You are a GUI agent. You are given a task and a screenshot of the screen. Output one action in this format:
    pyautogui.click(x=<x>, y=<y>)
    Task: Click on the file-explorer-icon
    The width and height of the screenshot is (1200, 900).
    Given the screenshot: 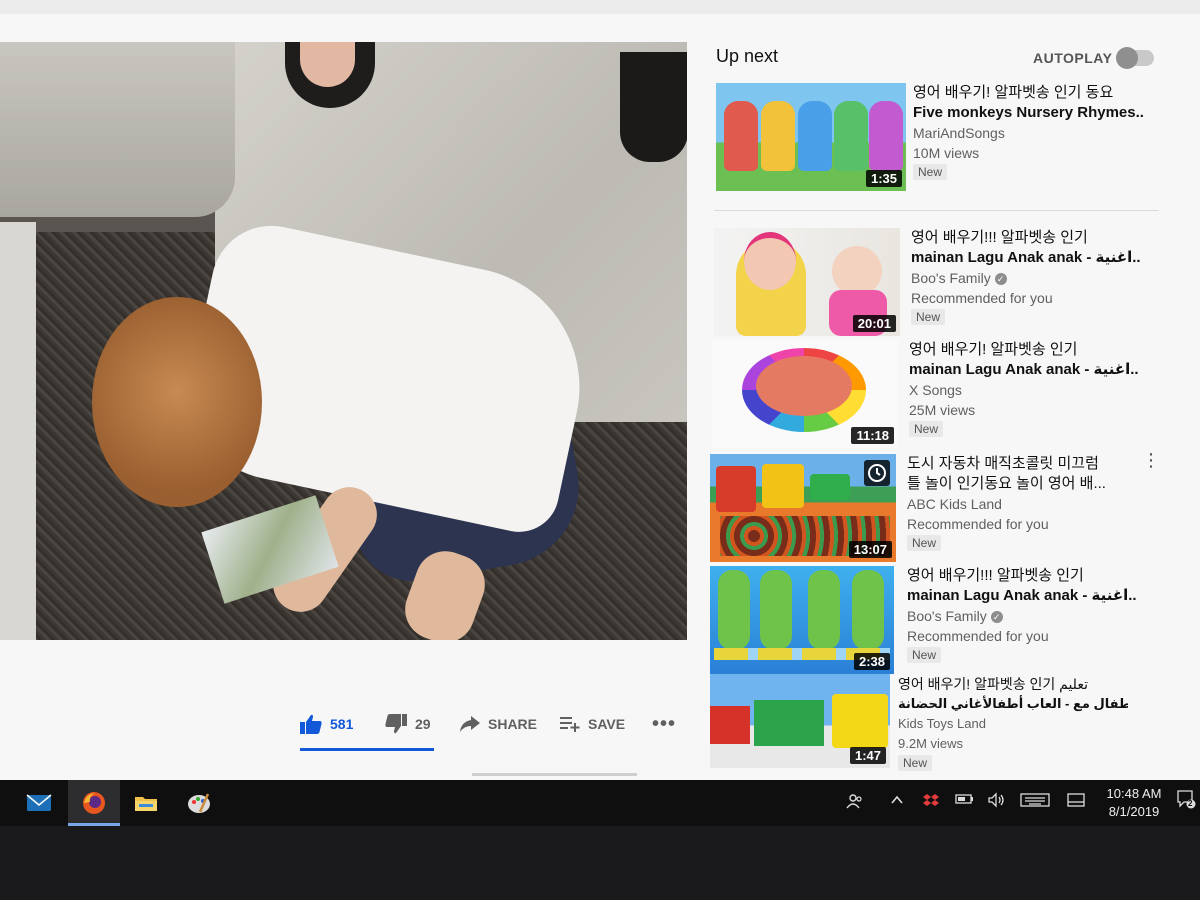 What is the action you would take?
    pyautogui.click(x=146, y=803)
    